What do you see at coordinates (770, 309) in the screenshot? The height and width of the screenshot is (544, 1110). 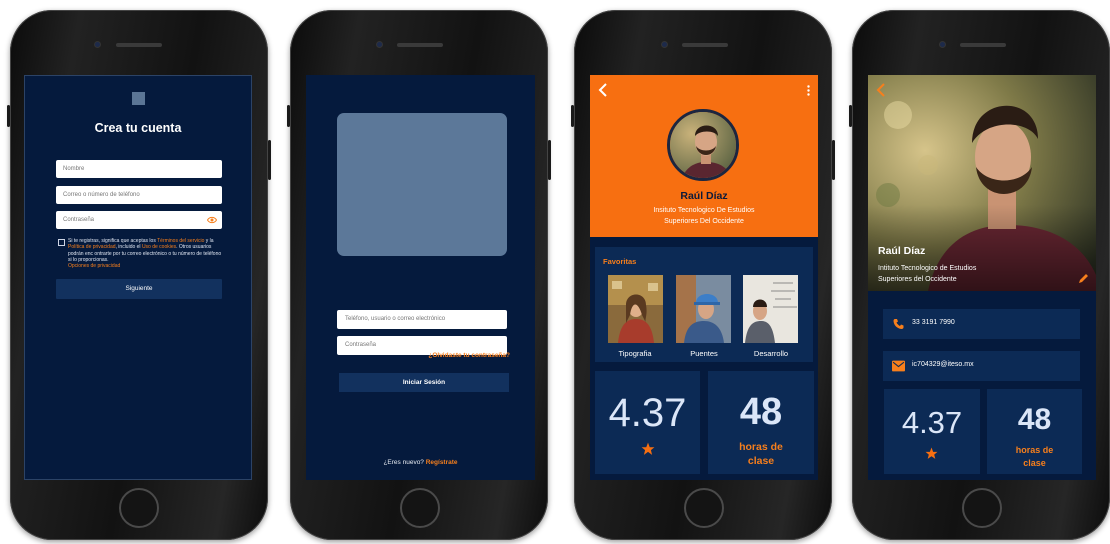 I see `favorite-image-desarrollo` at bounding box center [770, 309].